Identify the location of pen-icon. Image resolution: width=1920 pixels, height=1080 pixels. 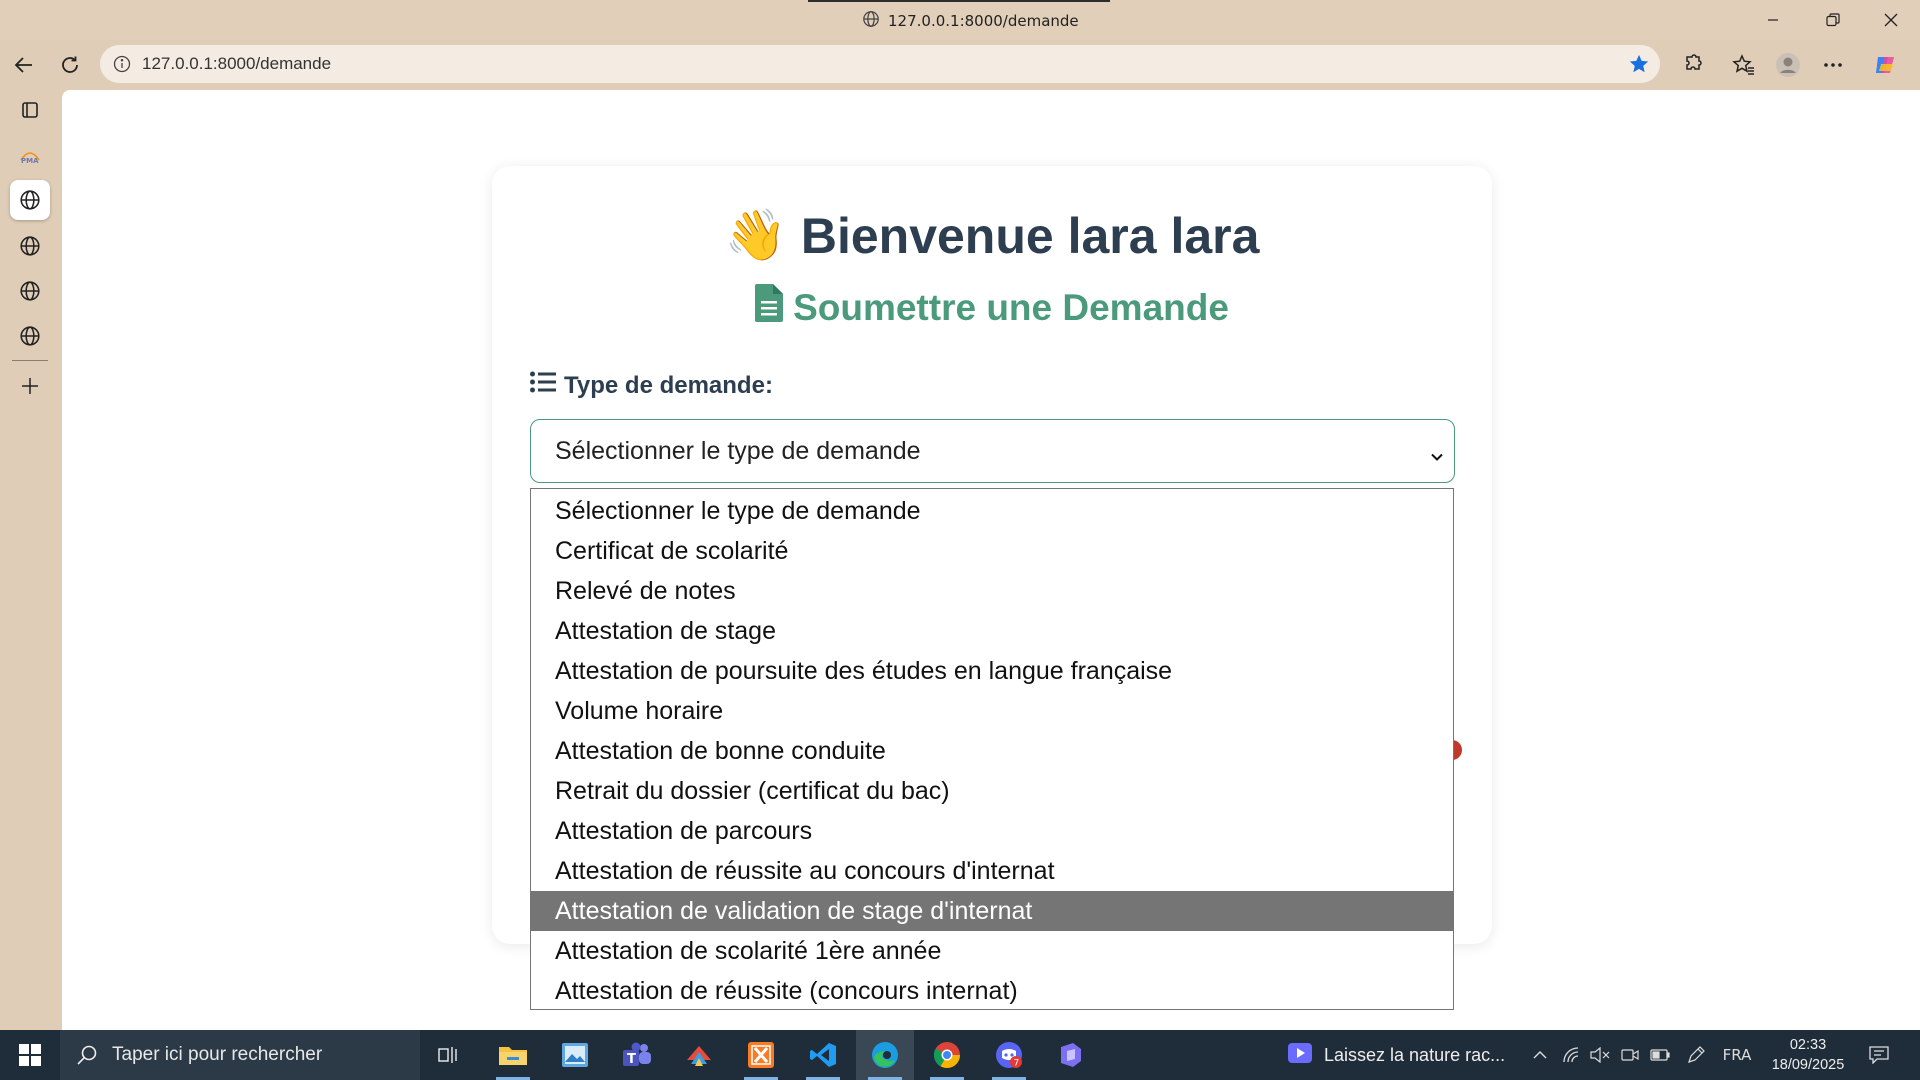
(1696, 1055).